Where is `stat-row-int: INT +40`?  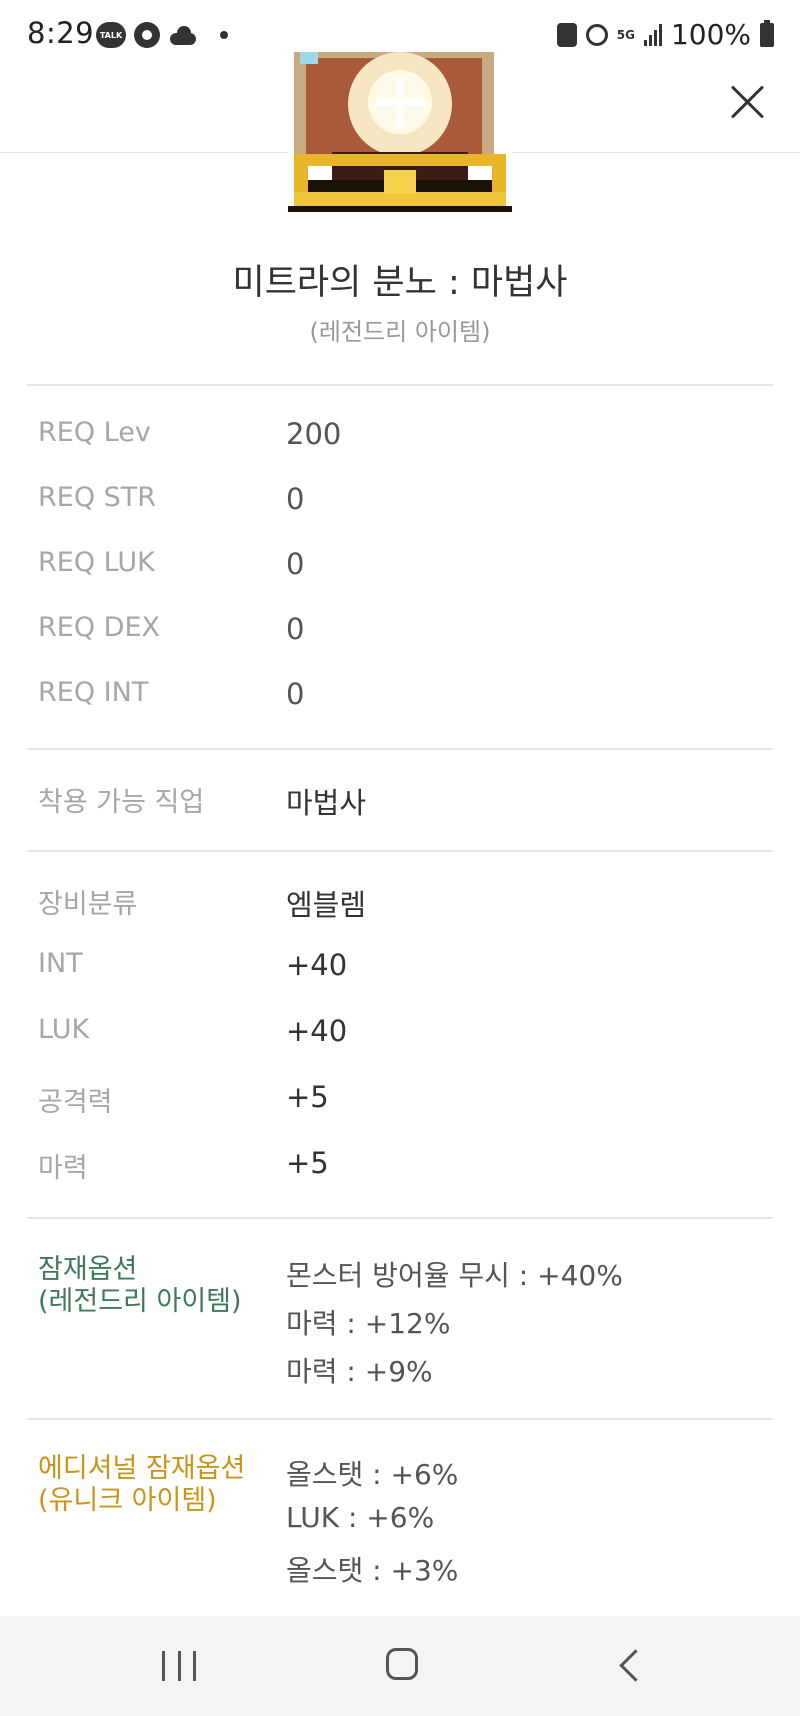
stat-row-int: INT +40 is located at coordinates (408, 968).